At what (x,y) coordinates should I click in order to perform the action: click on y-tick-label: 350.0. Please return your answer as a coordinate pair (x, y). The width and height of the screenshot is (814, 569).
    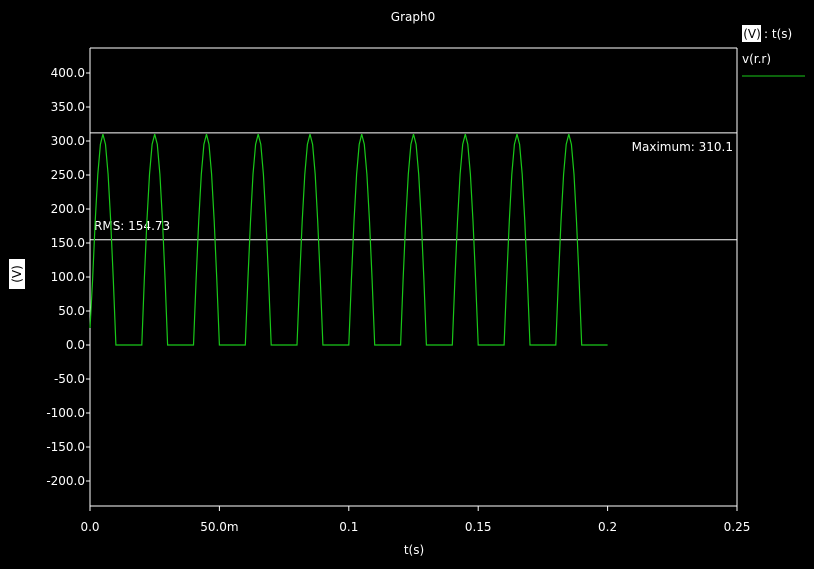
    Looking at the image, I should click on (68, 107).